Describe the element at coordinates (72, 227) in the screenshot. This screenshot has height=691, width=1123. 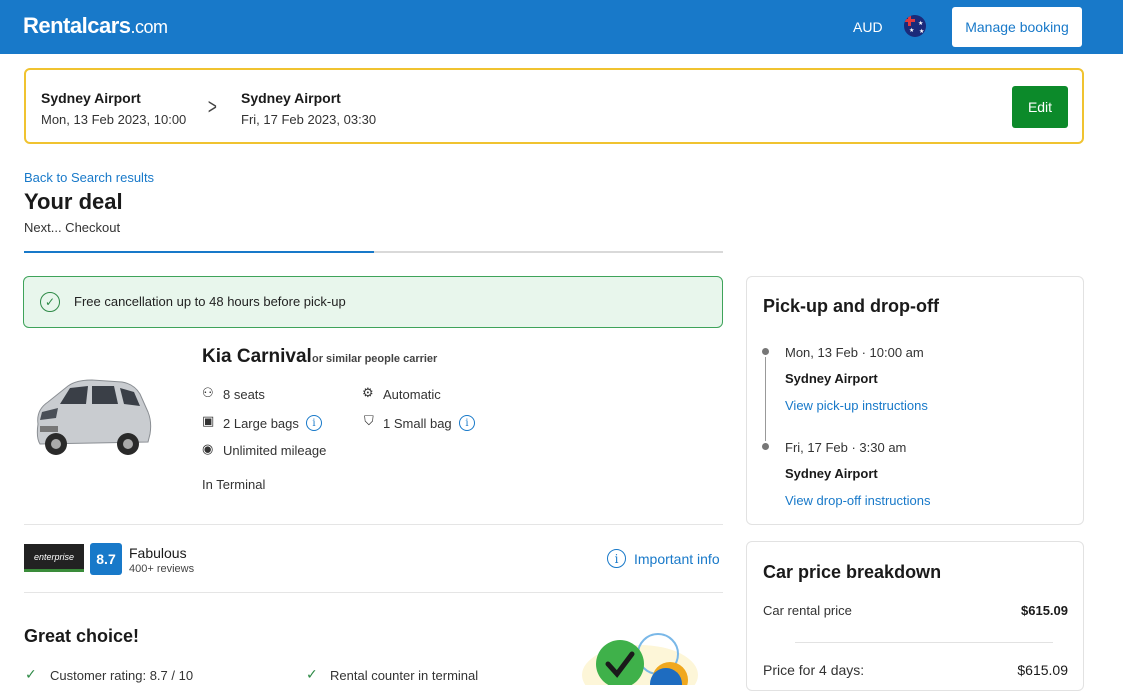
I see `next-step-label: Next... Checkout` at that location.